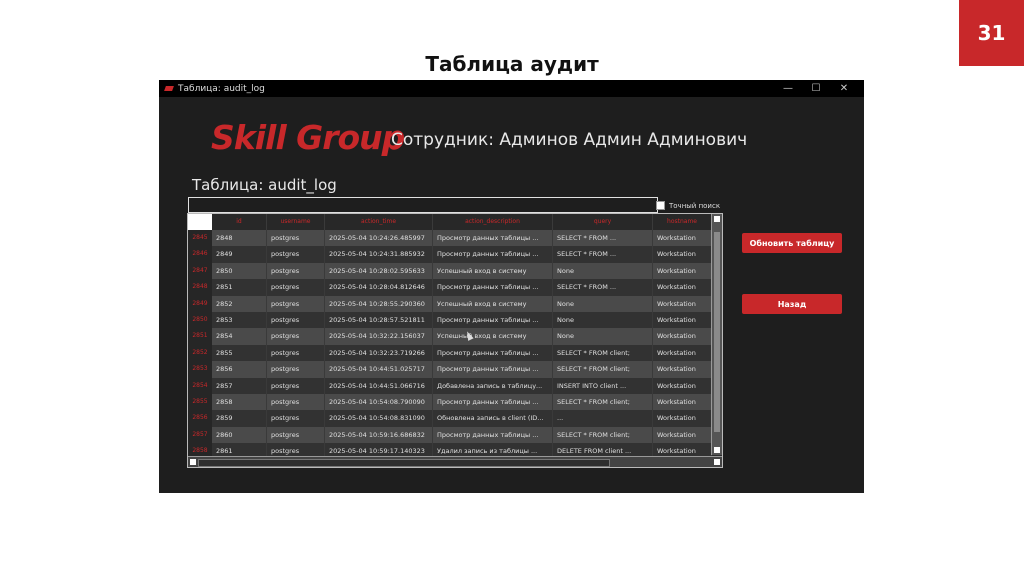  I want to click on row-header: 2854, so click(200, 385).